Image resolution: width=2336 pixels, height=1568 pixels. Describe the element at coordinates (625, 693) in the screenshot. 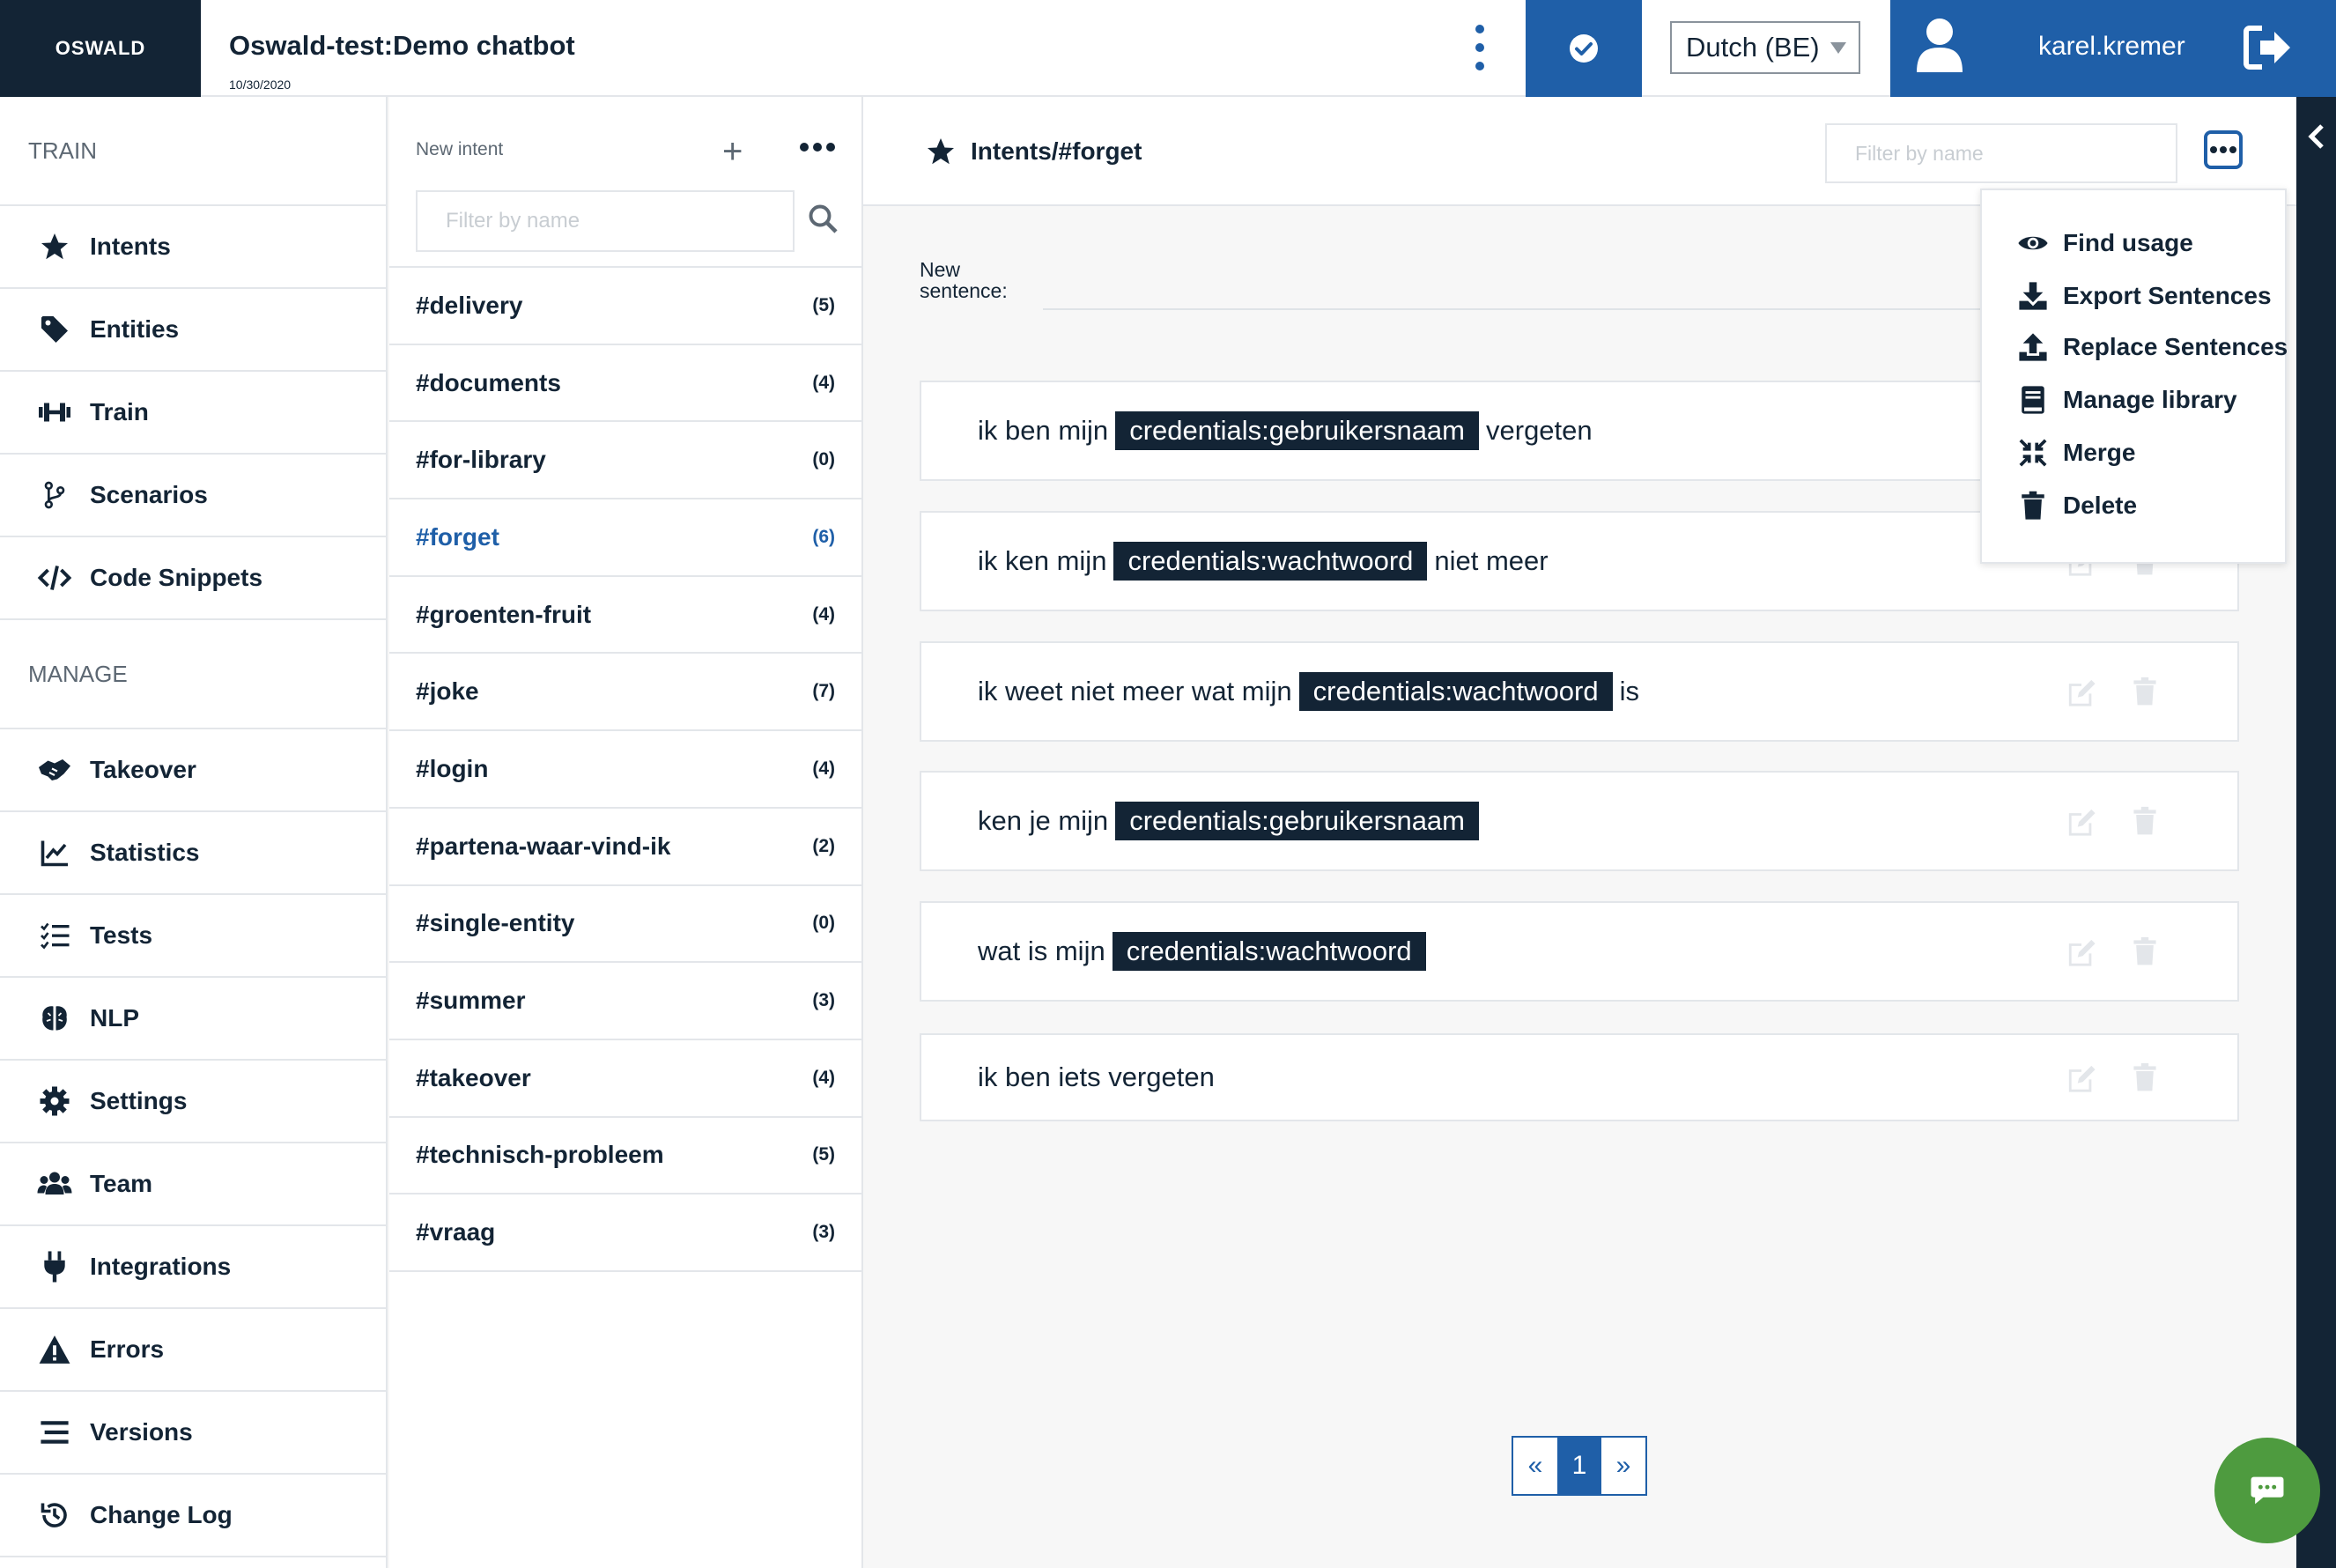

I see `intent-row: #joke (7)` at that location.